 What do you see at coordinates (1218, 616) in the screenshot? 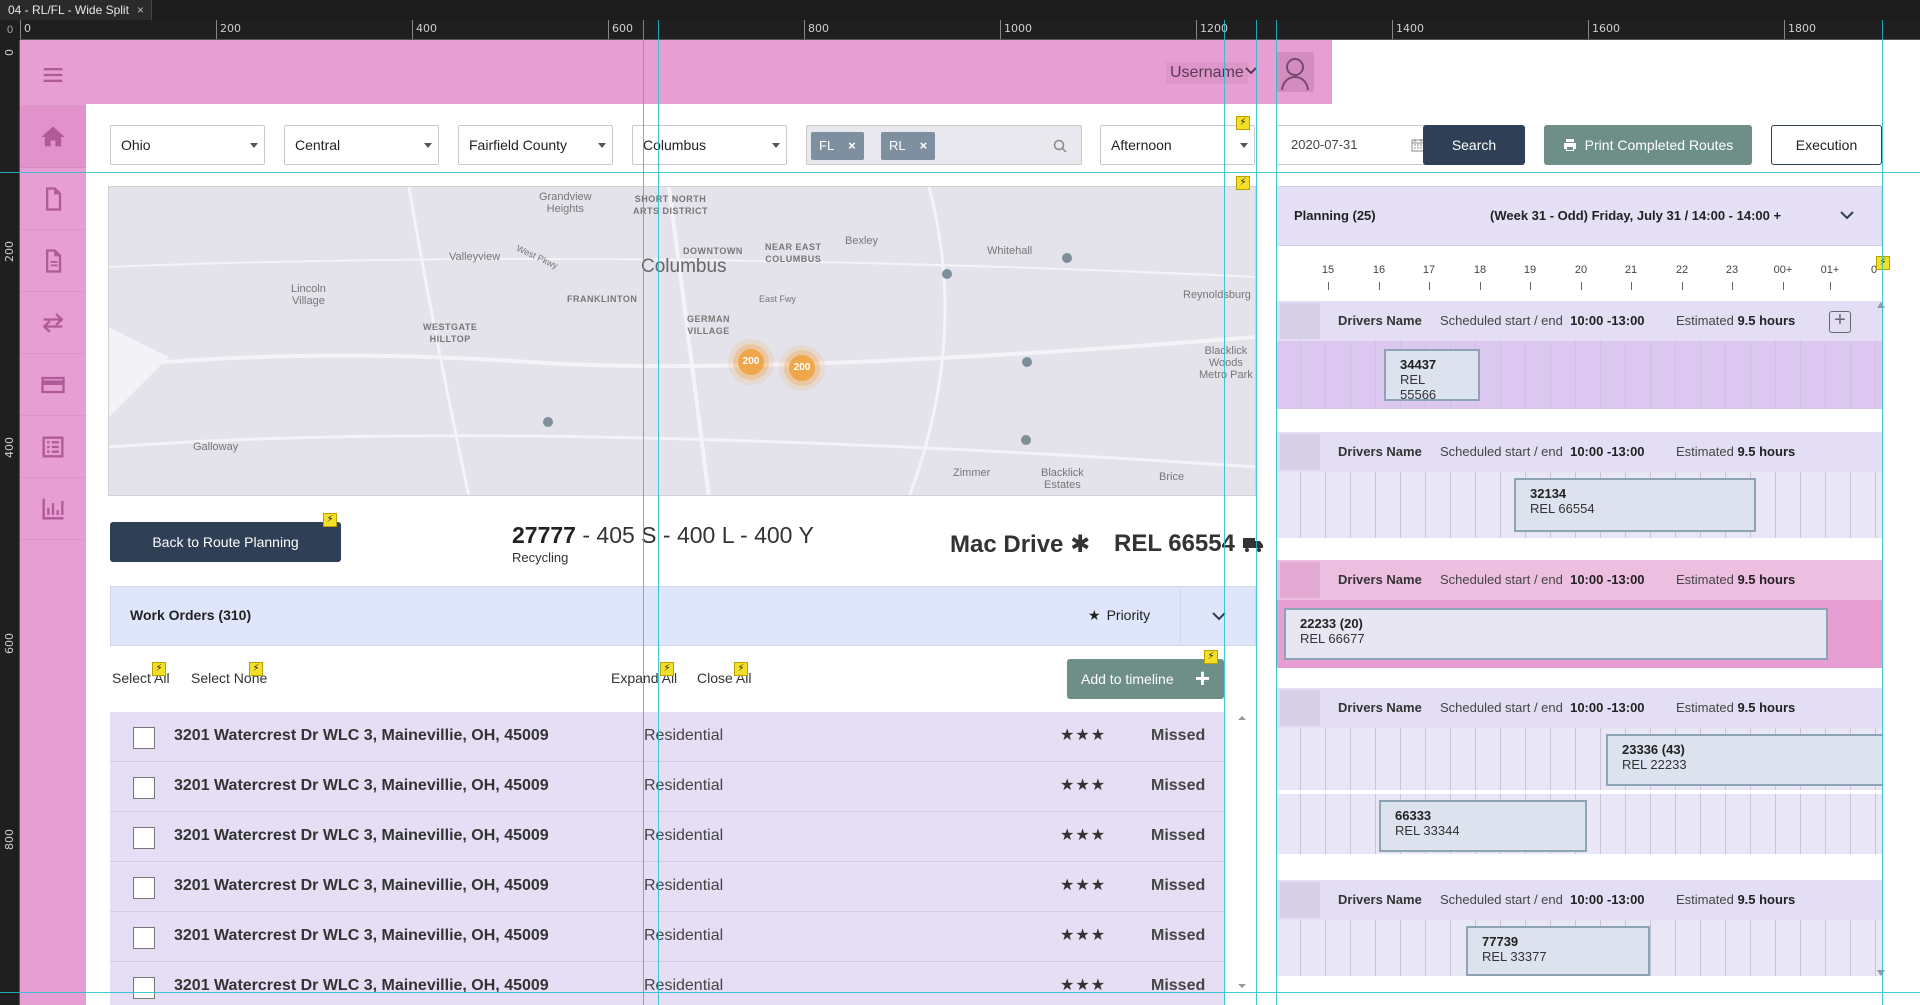
I see `work-orders-toggle` at bounding box center [1218, 616].